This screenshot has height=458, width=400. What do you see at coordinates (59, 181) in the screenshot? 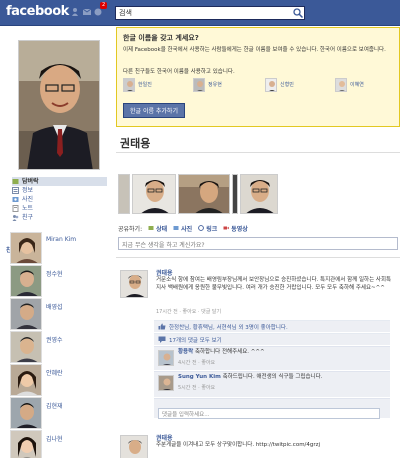
I see `nav-item-wall: 담벼락` at bounding box center [59, 181].